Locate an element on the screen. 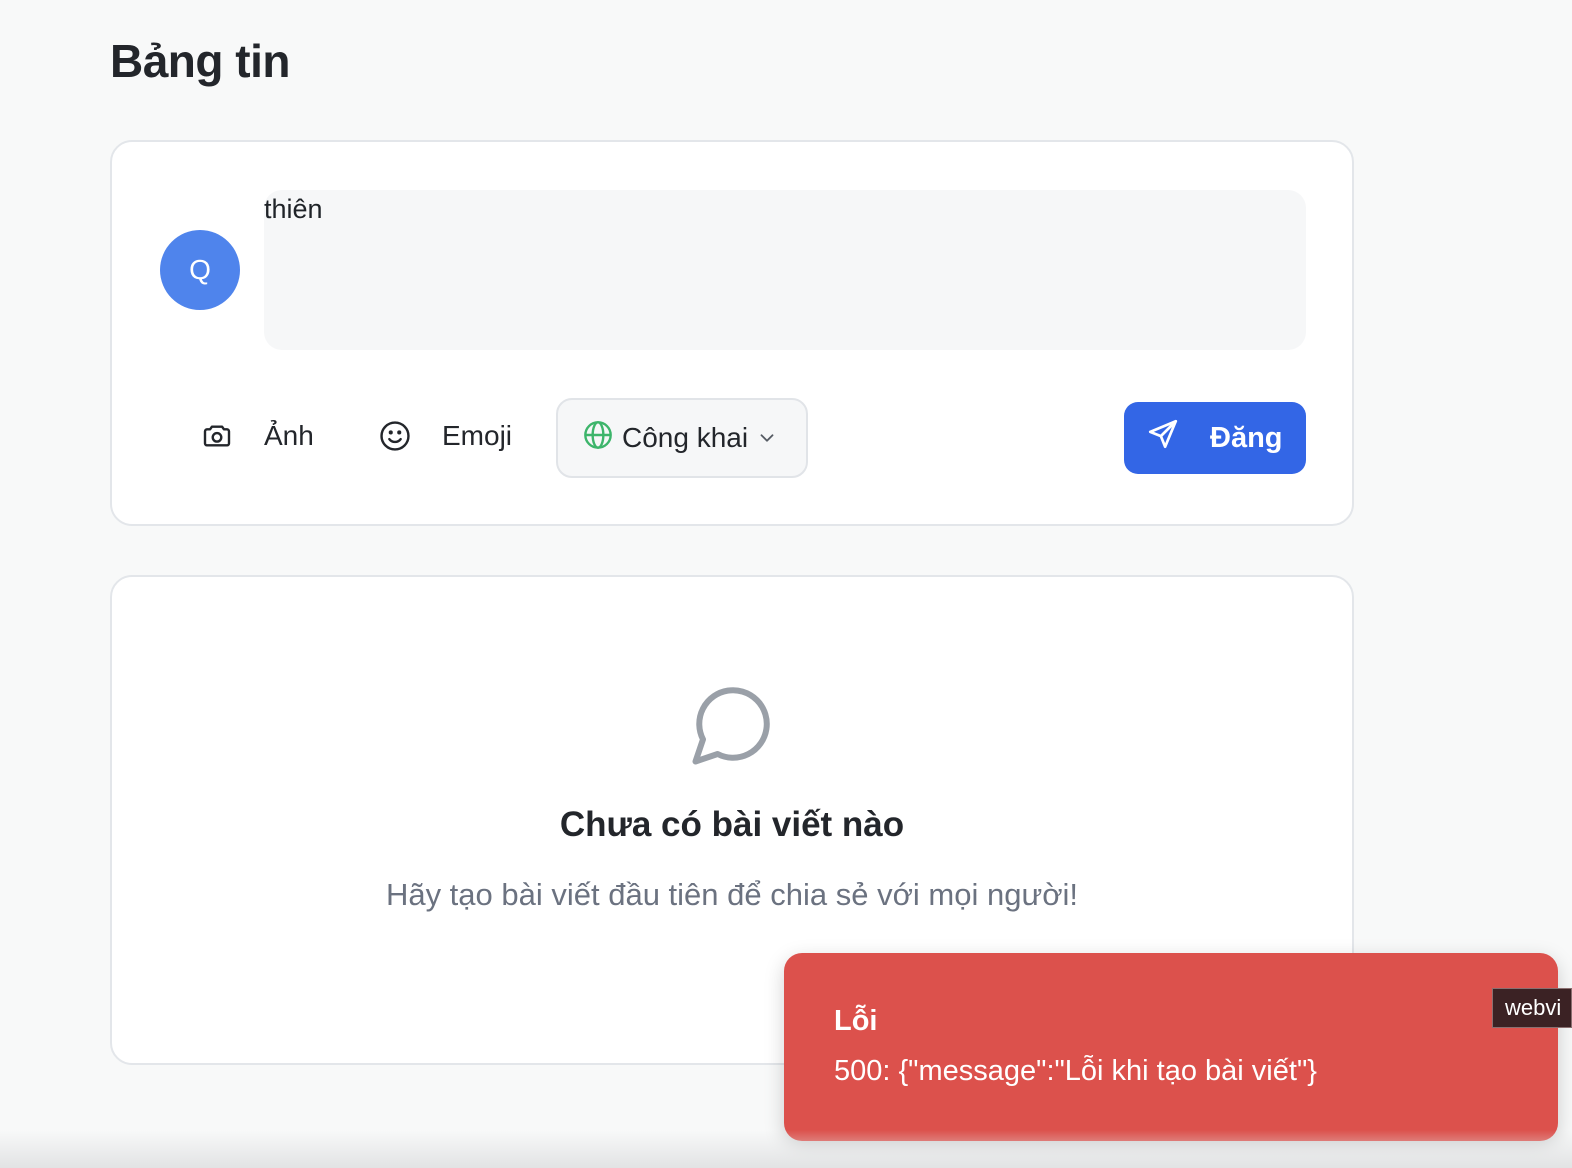  camera-icon is located at coordinates (217, 436).